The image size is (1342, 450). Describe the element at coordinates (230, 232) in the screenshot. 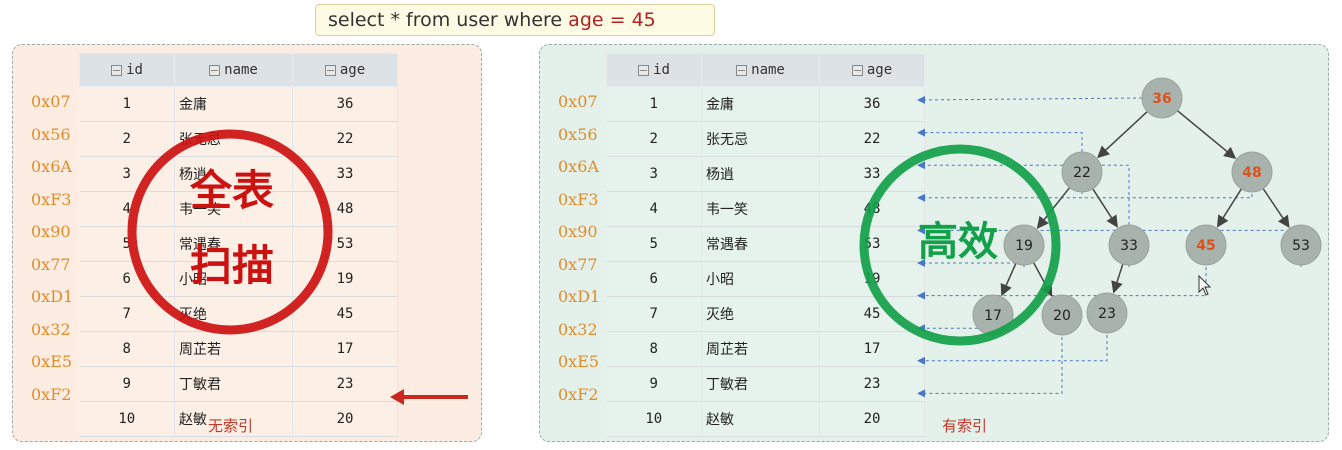

I see `full-scan-stamp-circle` at that location.